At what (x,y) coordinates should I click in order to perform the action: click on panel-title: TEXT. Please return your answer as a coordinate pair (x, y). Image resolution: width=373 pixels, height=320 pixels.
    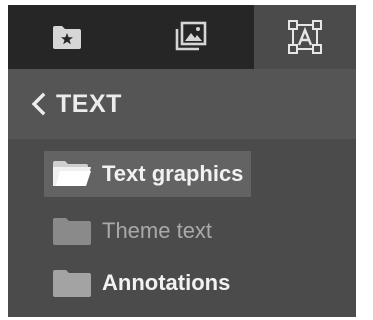
    Looking at the image, I should click on (89, 103).